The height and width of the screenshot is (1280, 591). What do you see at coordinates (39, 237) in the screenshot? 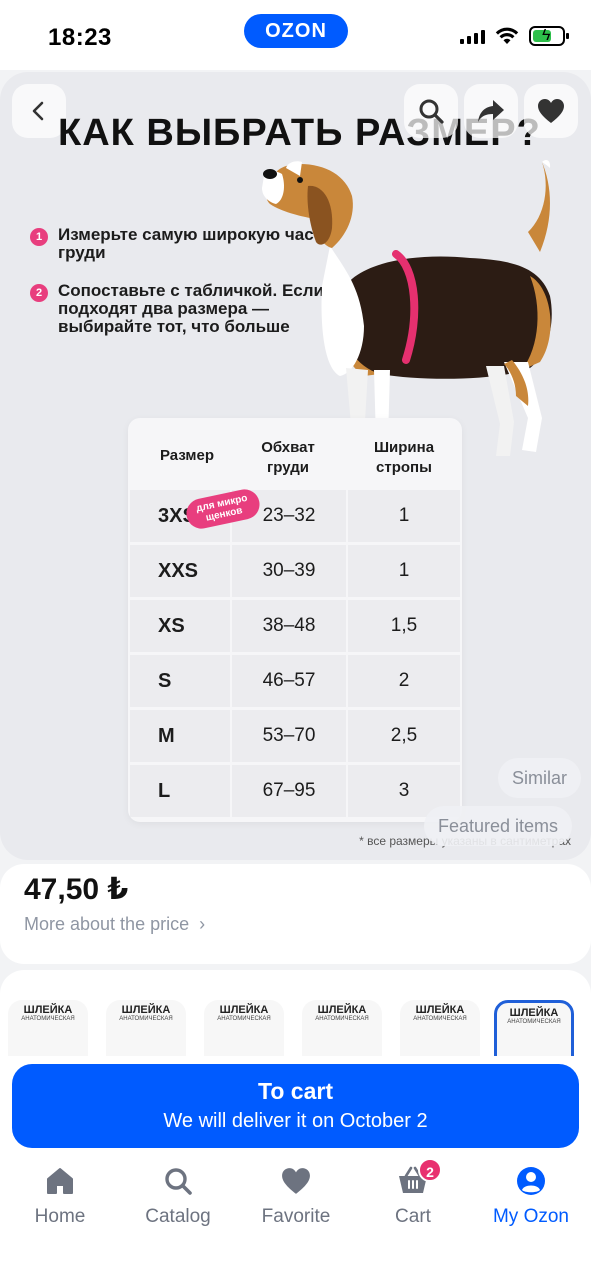
I see `step-number: 1` at bounding box center [39, 237].